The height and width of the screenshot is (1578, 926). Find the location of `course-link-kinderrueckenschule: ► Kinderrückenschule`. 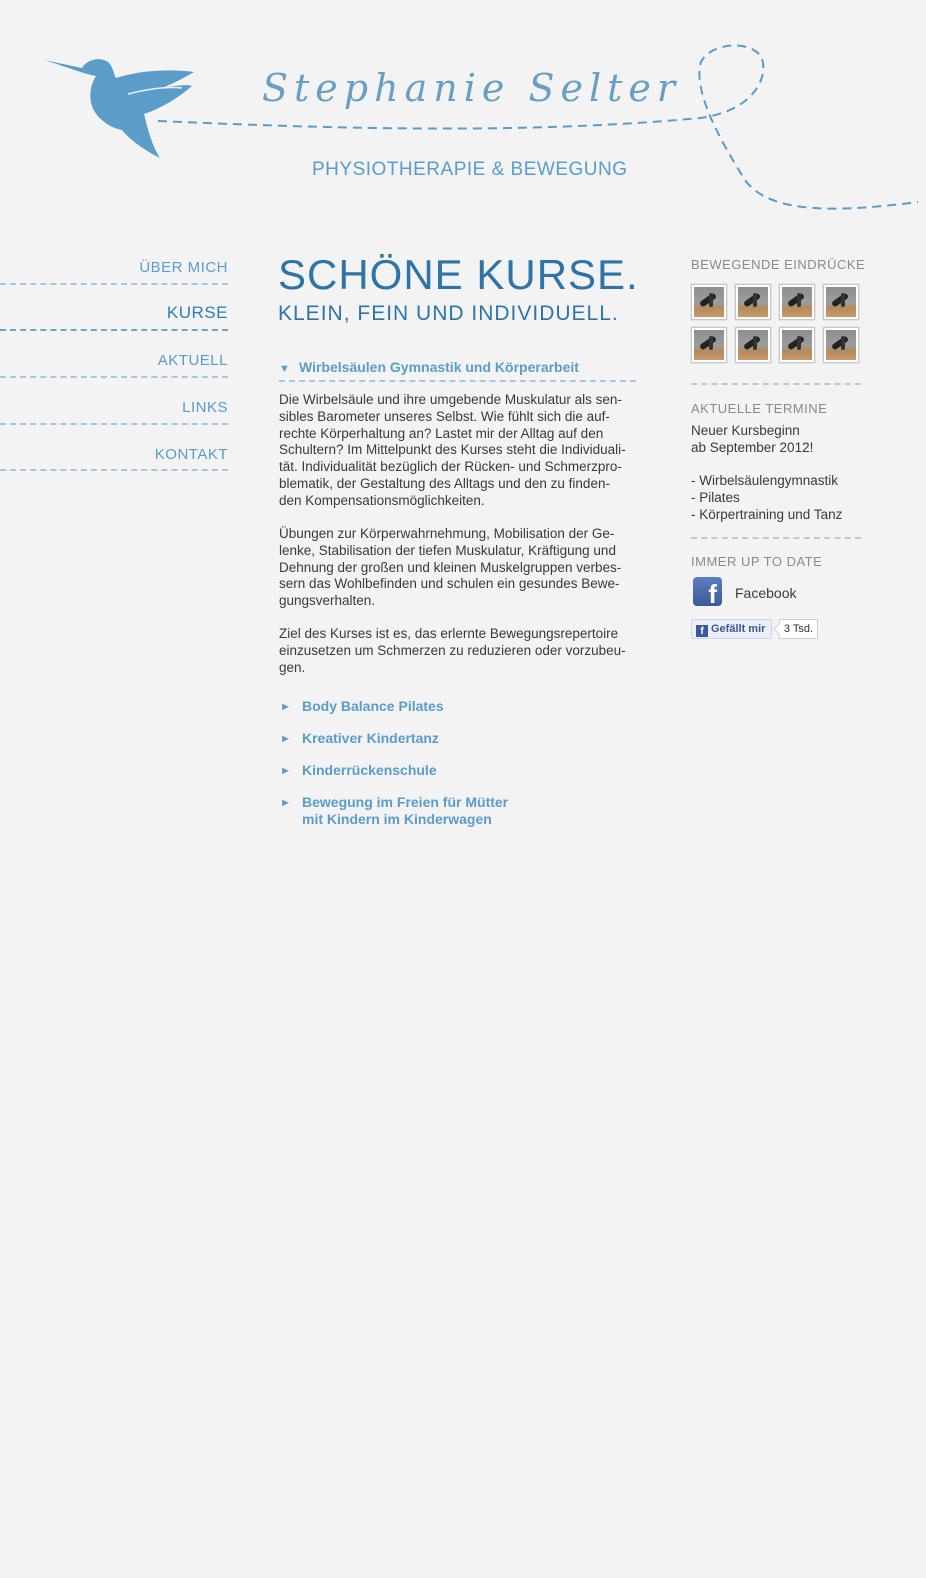

course-link-kinderrueckenschule: ► Kinderrückenschule is located at coordinates (358, 770).